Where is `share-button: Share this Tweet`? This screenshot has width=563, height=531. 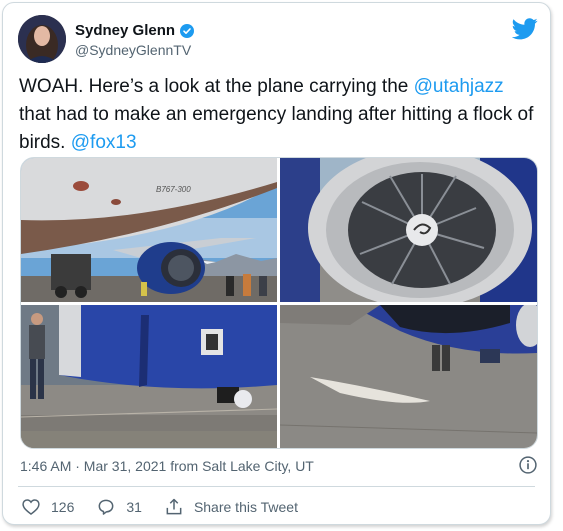
share-button: Share this Tweet is located at coordinates (231, 507).